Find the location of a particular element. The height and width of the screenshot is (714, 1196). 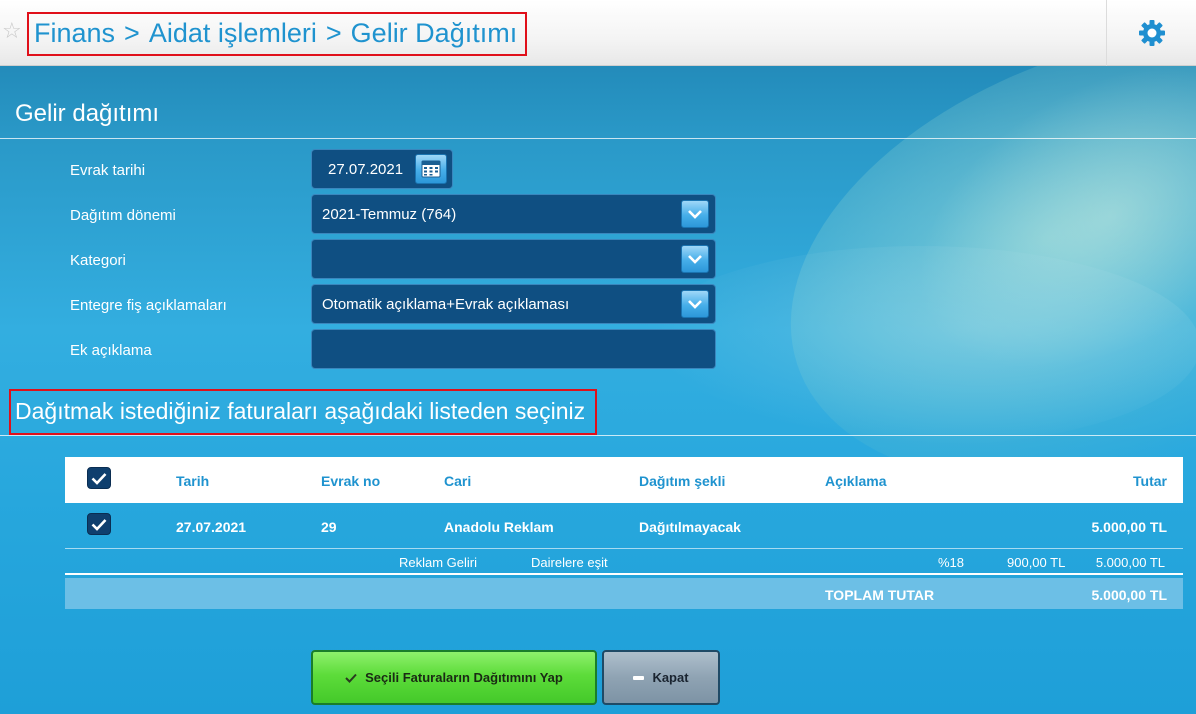

close-button: Kapat is located at coordinates (661, 677).